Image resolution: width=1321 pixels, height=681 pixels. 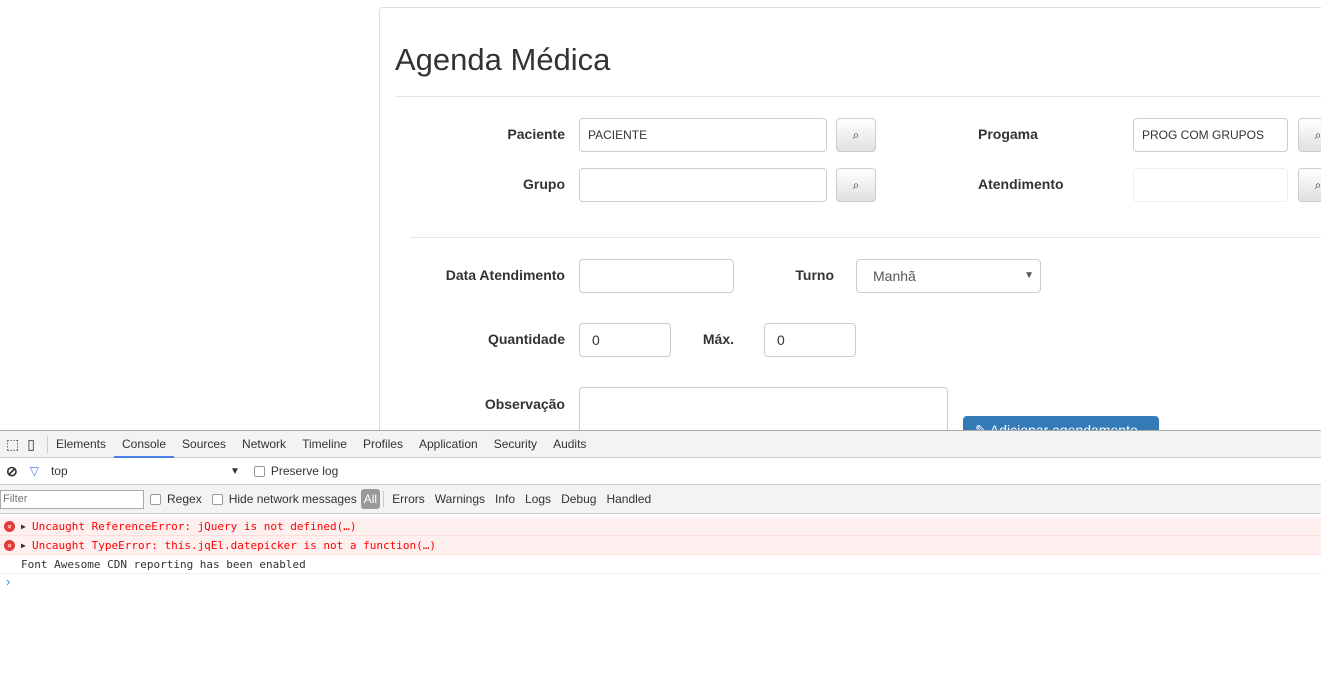 What do you see at coordinates (1029, 275) in the screenshot?
I see `caret-down-icon: ▼` at bounding box center [1029, 275].